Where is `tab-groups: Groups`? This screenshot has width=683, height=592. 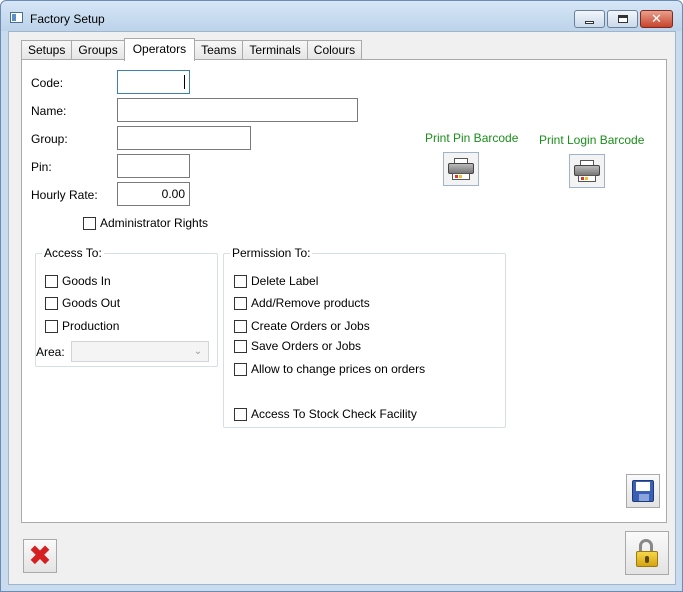 tab-groups: Groups is located at coordinates (98, 50).